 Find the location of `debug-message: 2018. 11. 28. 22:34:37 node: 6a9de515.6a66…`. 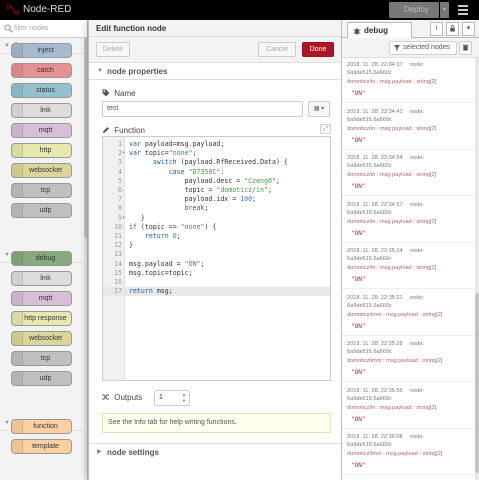

debug-message: 2018. 11. 28. 22:34:37 node: 6a9de515.6a66… is located at coordinates (408, 80).